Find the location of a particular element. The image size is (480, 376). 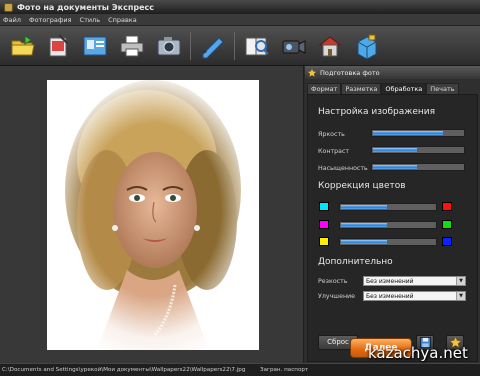

printer-icon is located at coordinates (131, 45).